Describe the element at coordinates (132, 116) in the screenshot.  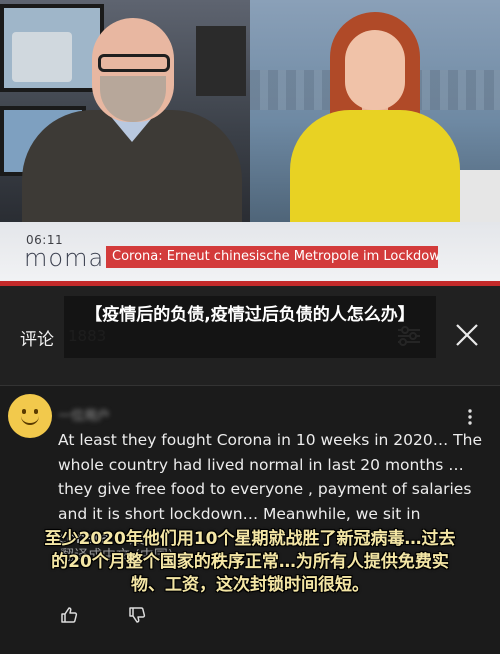
I see `guest-person` at that location.